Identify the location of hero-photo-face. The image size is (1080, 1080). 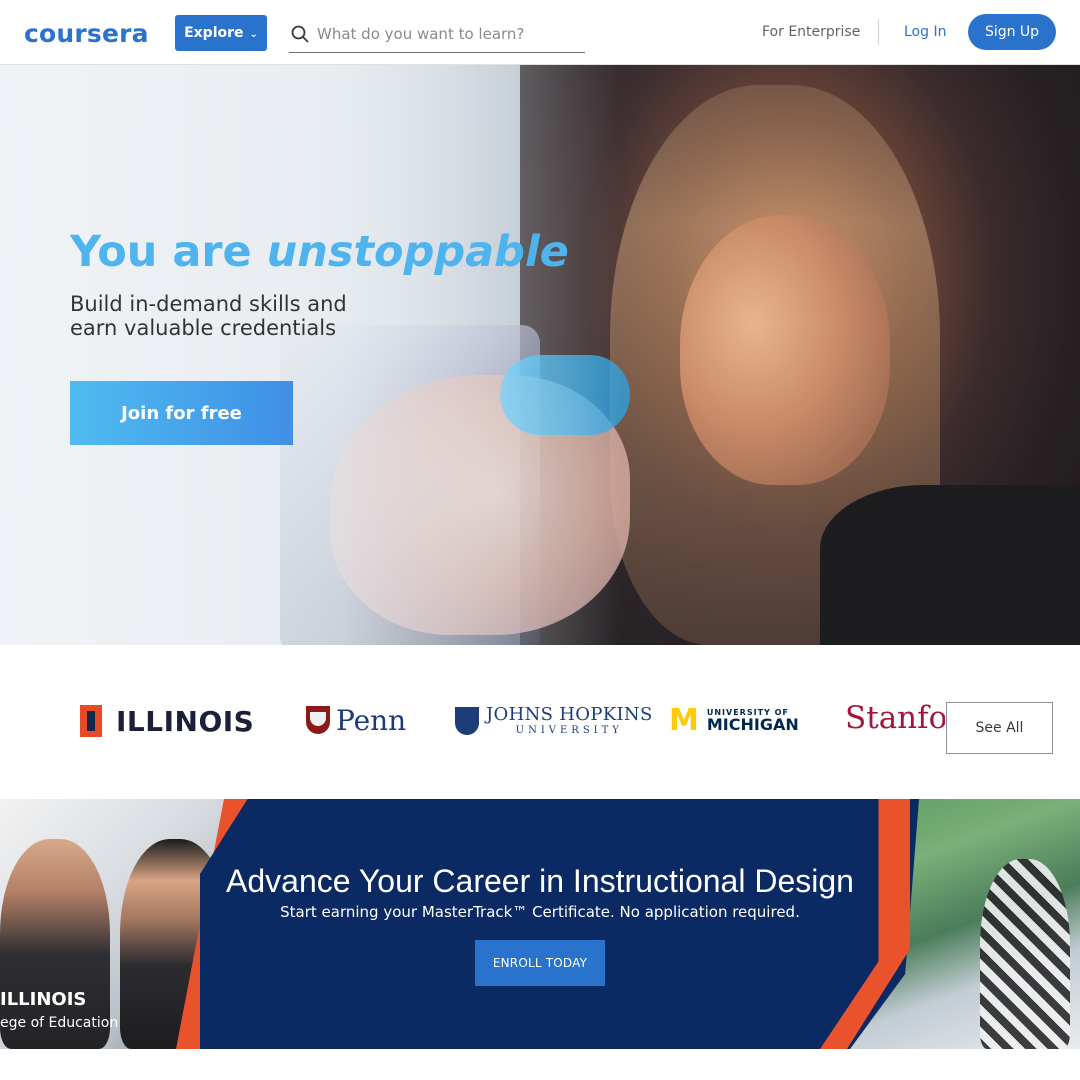
(785, 350).